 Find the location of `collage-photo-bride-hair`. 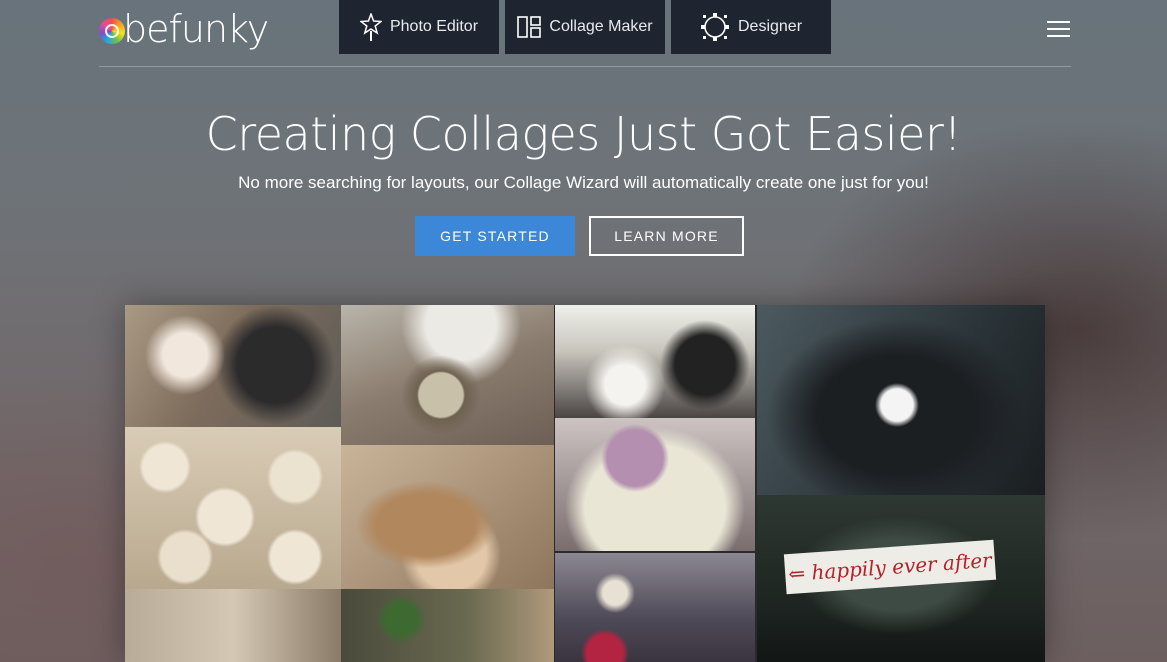

collage-photo-bride-hair is located at coordinates (447, 517).